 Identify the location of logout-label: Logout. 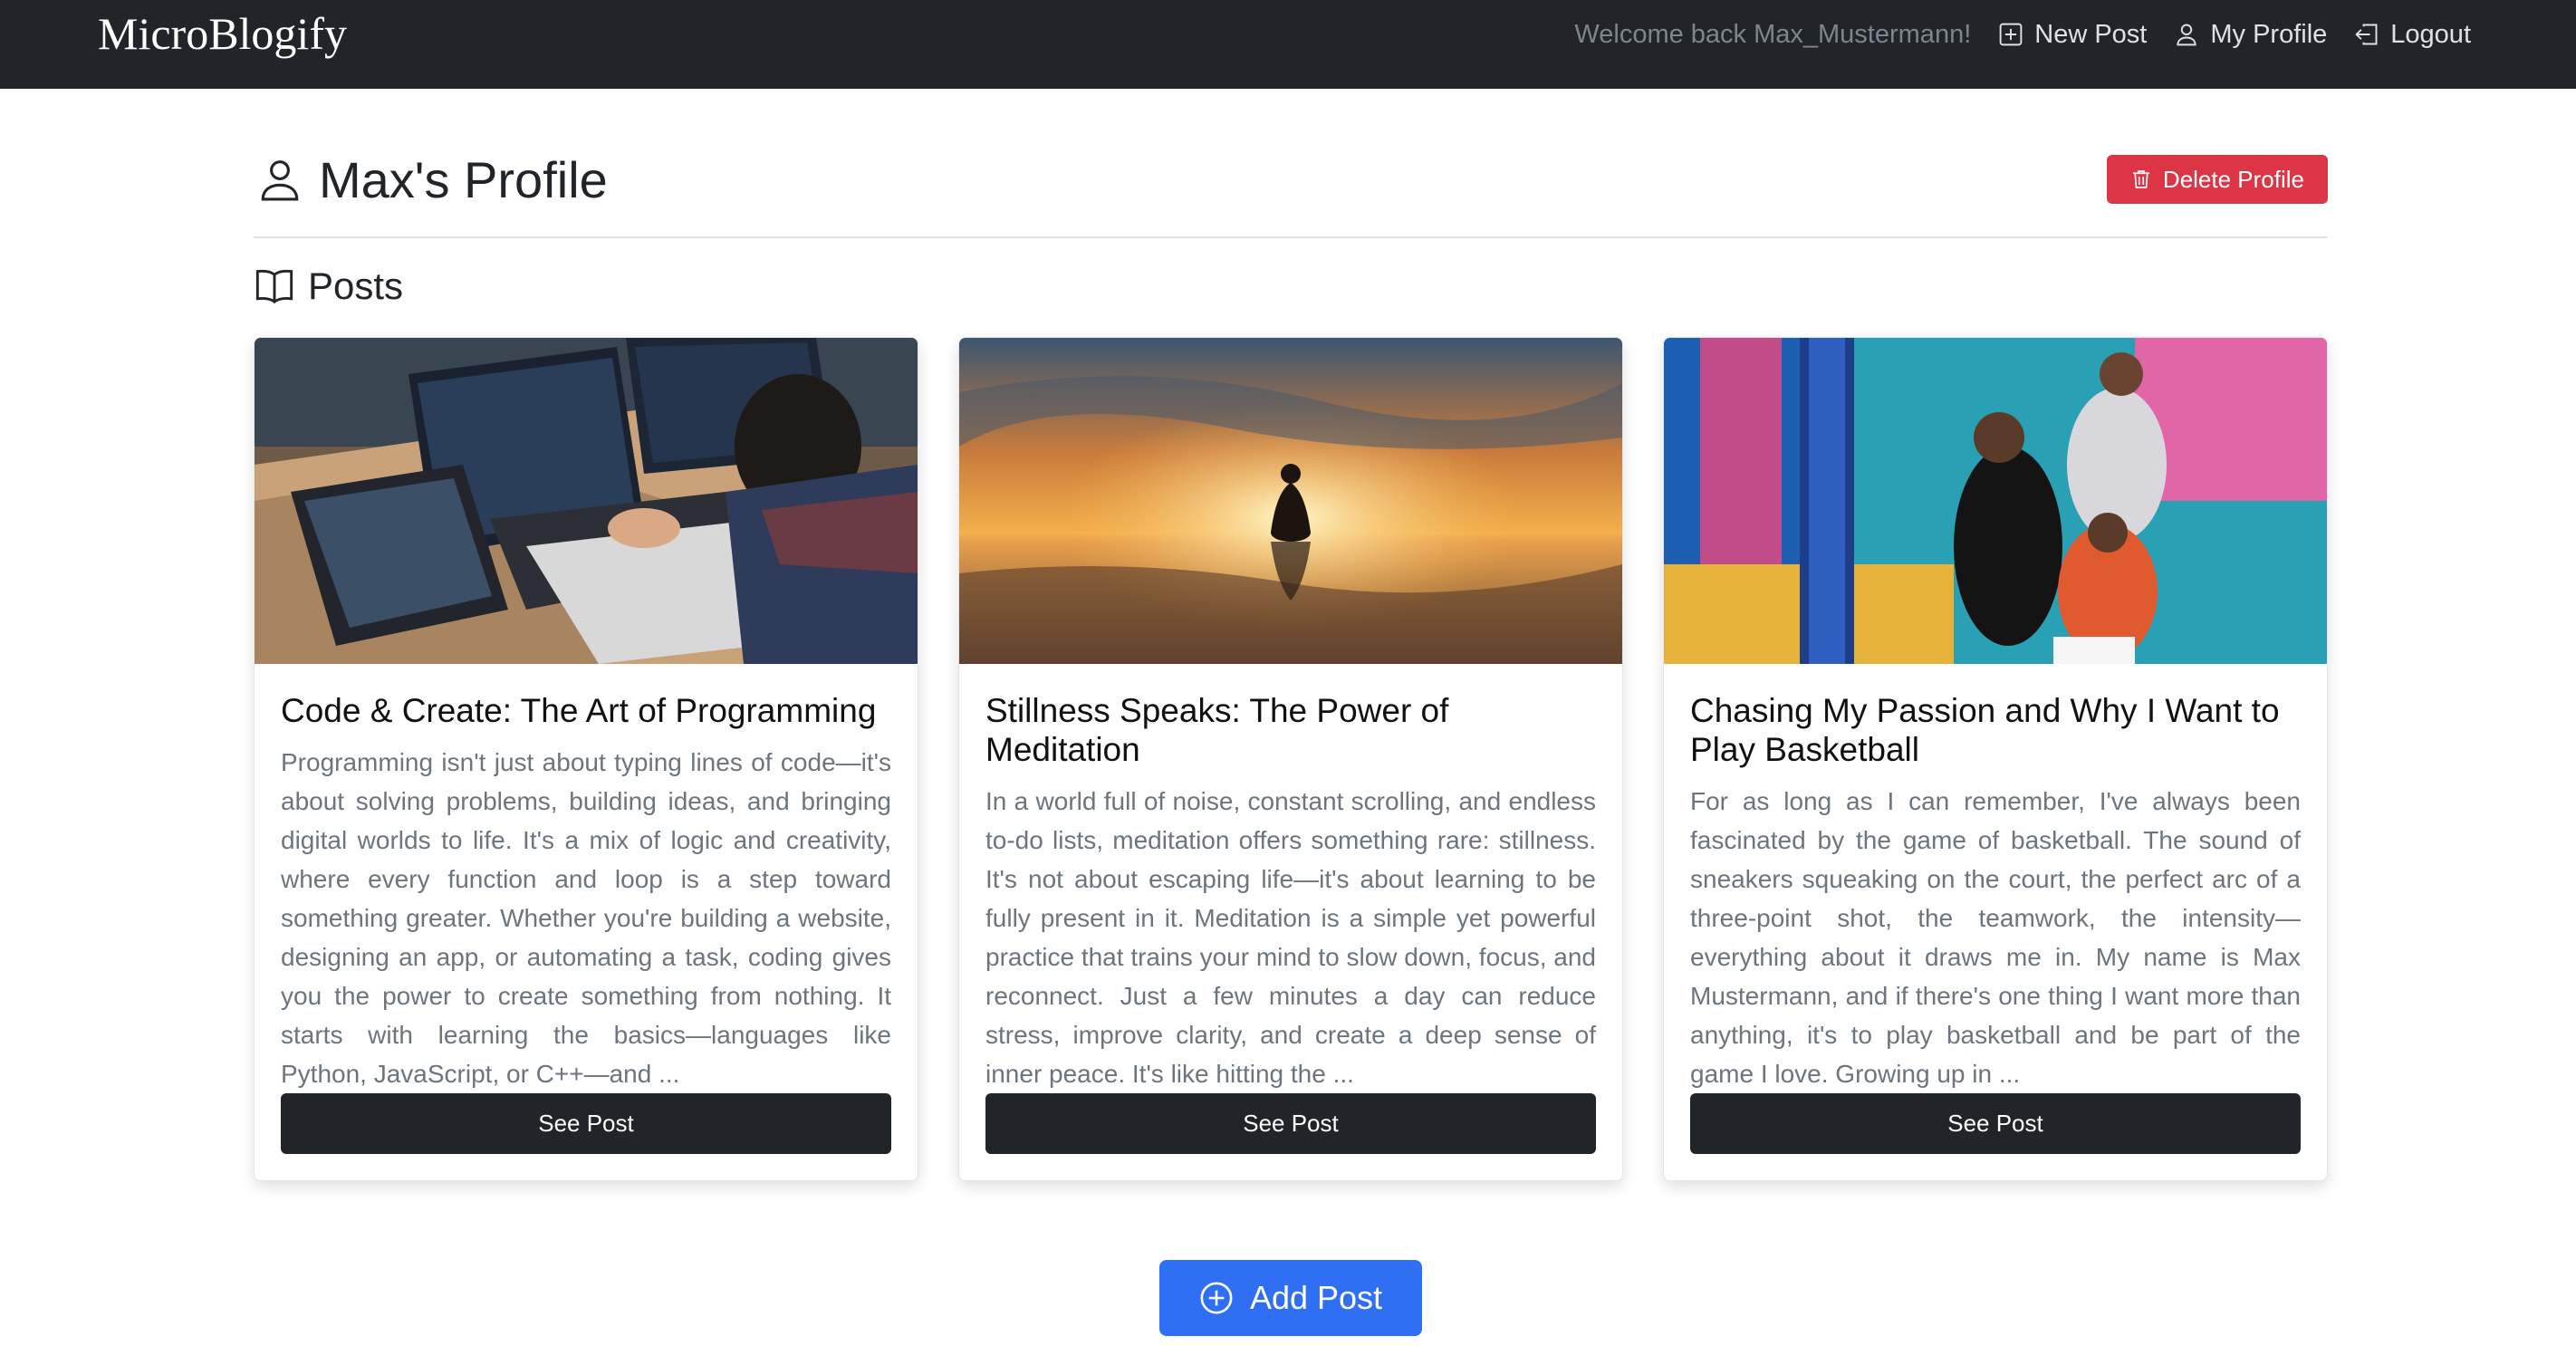
(2430, 34).